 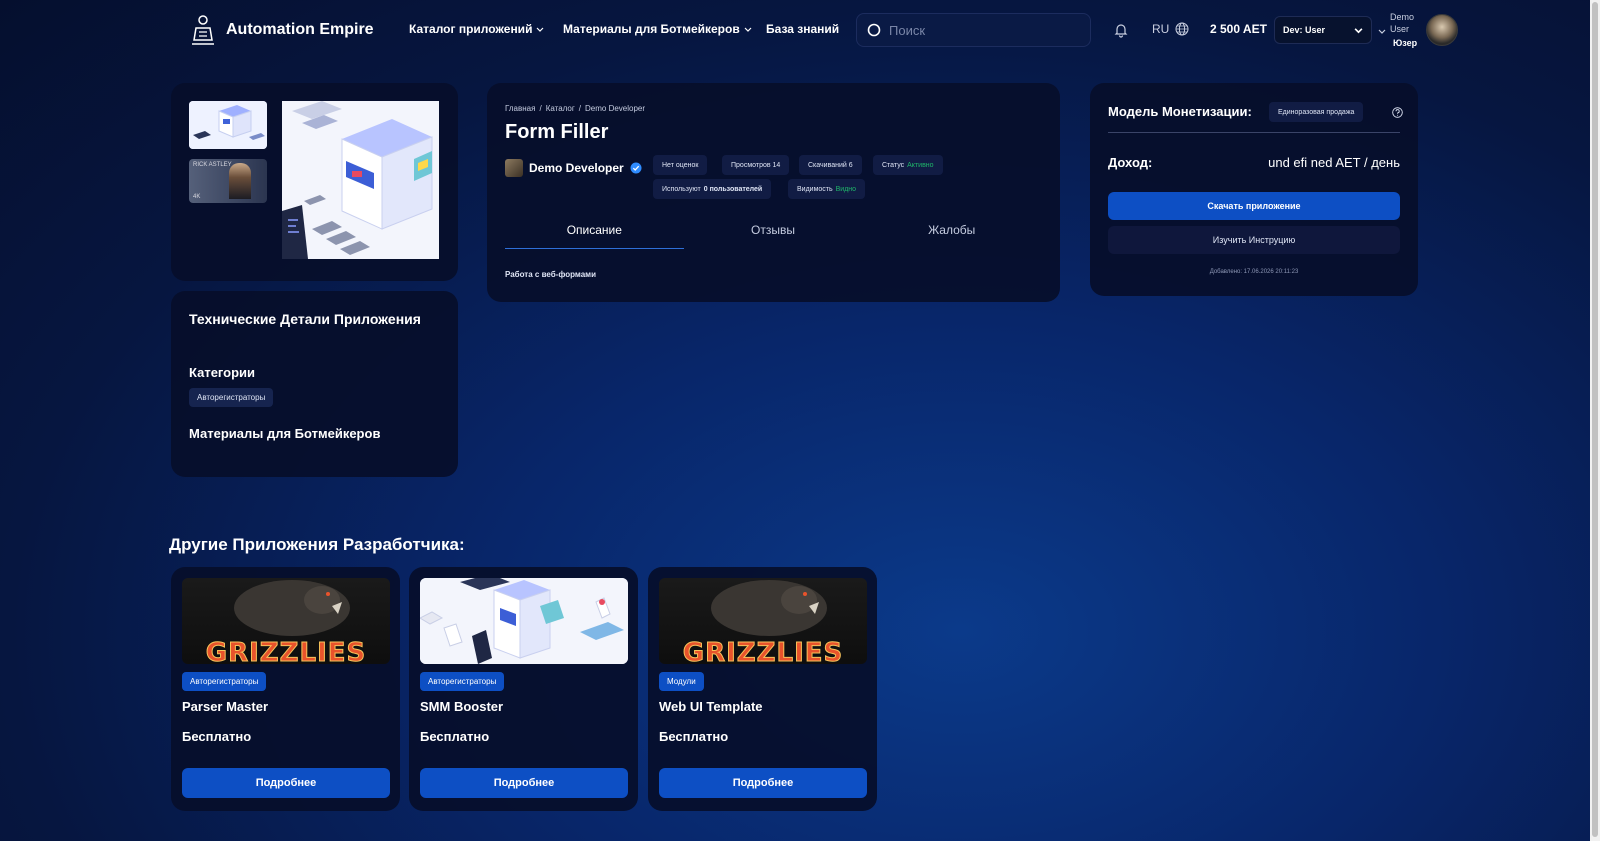 What do you see at coordinates (893, 165) in the screenshot?
I see `status-label: Статус` at bounding box center [893, 165].